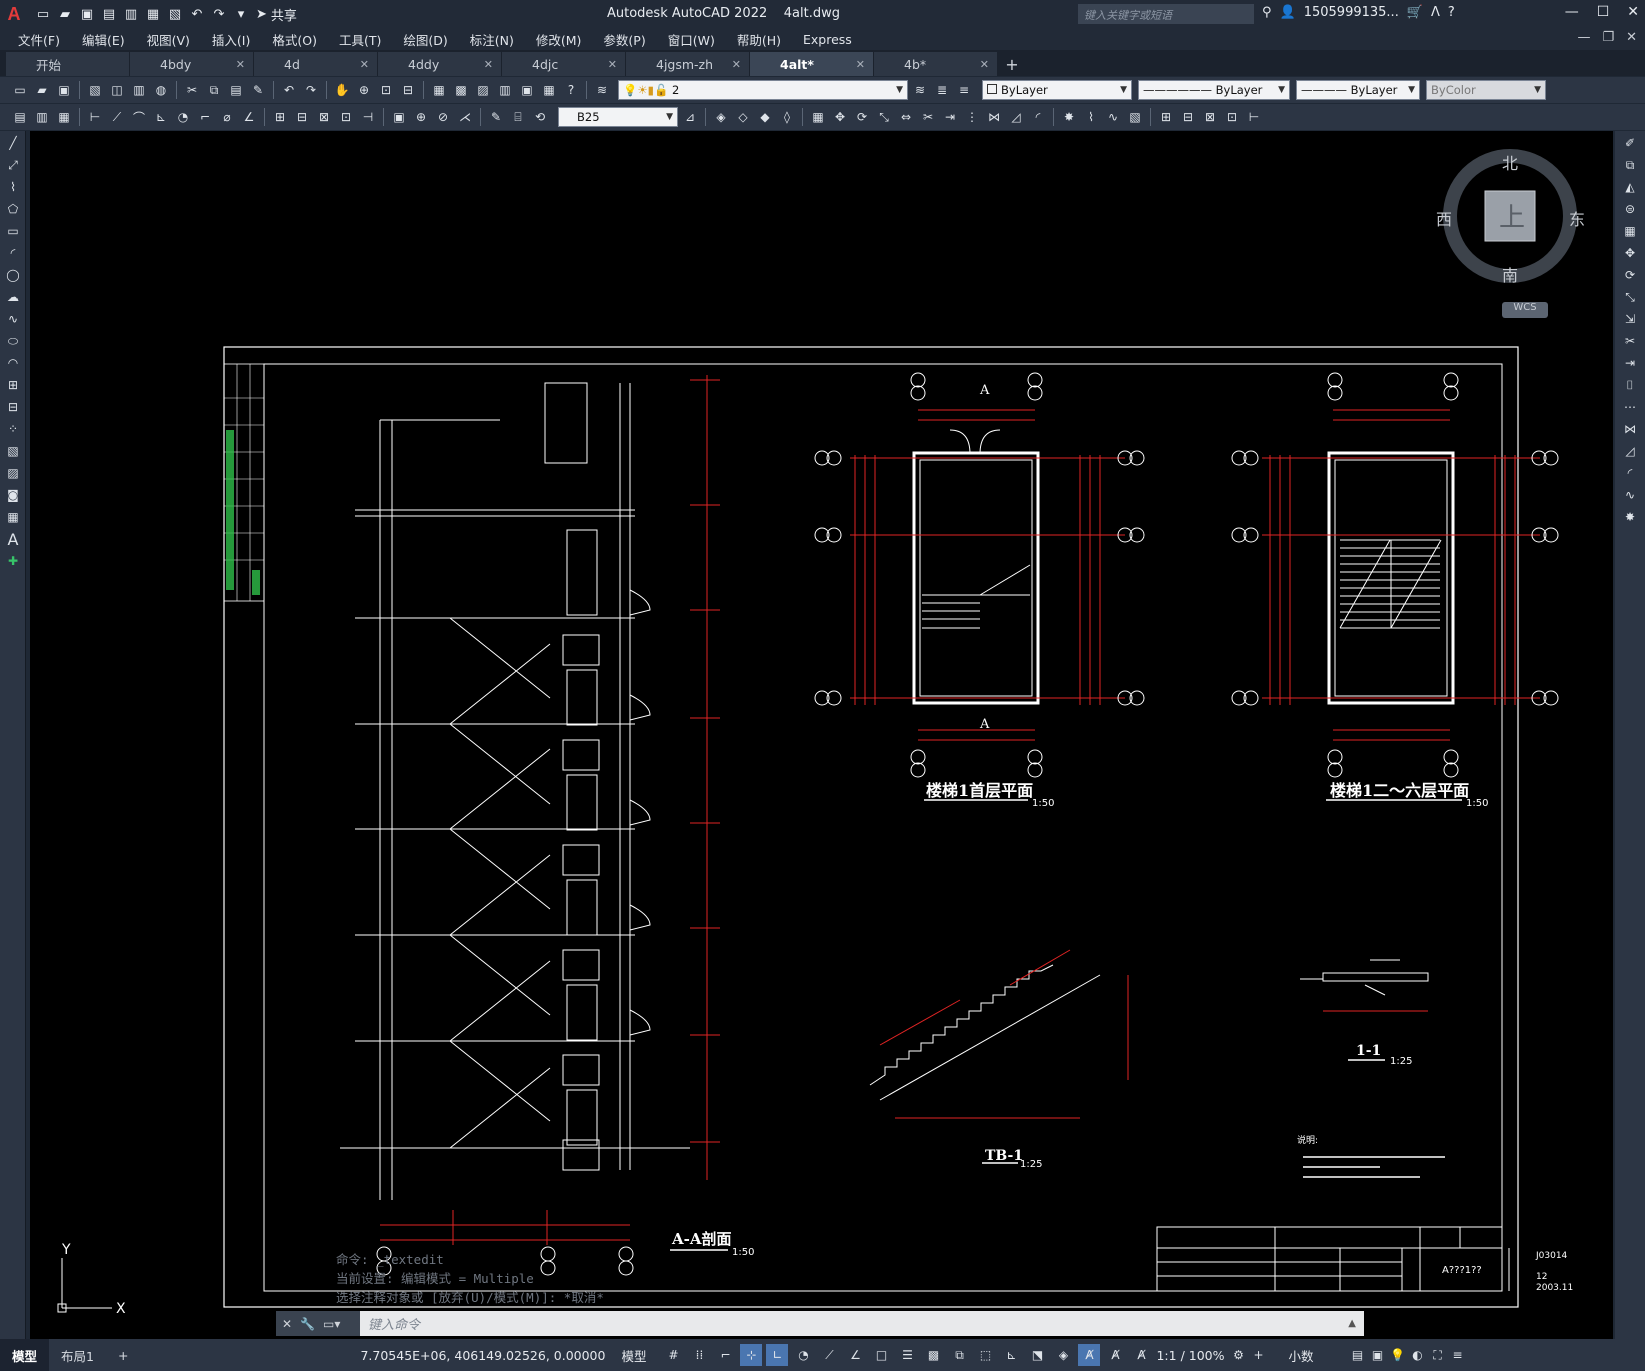 This screenshot has height=1371, width=1645. What do you see at coordinates (258, 90) in the screenshot?
I see `match-properties-icon: ✎` at bounding box center [258, 90].